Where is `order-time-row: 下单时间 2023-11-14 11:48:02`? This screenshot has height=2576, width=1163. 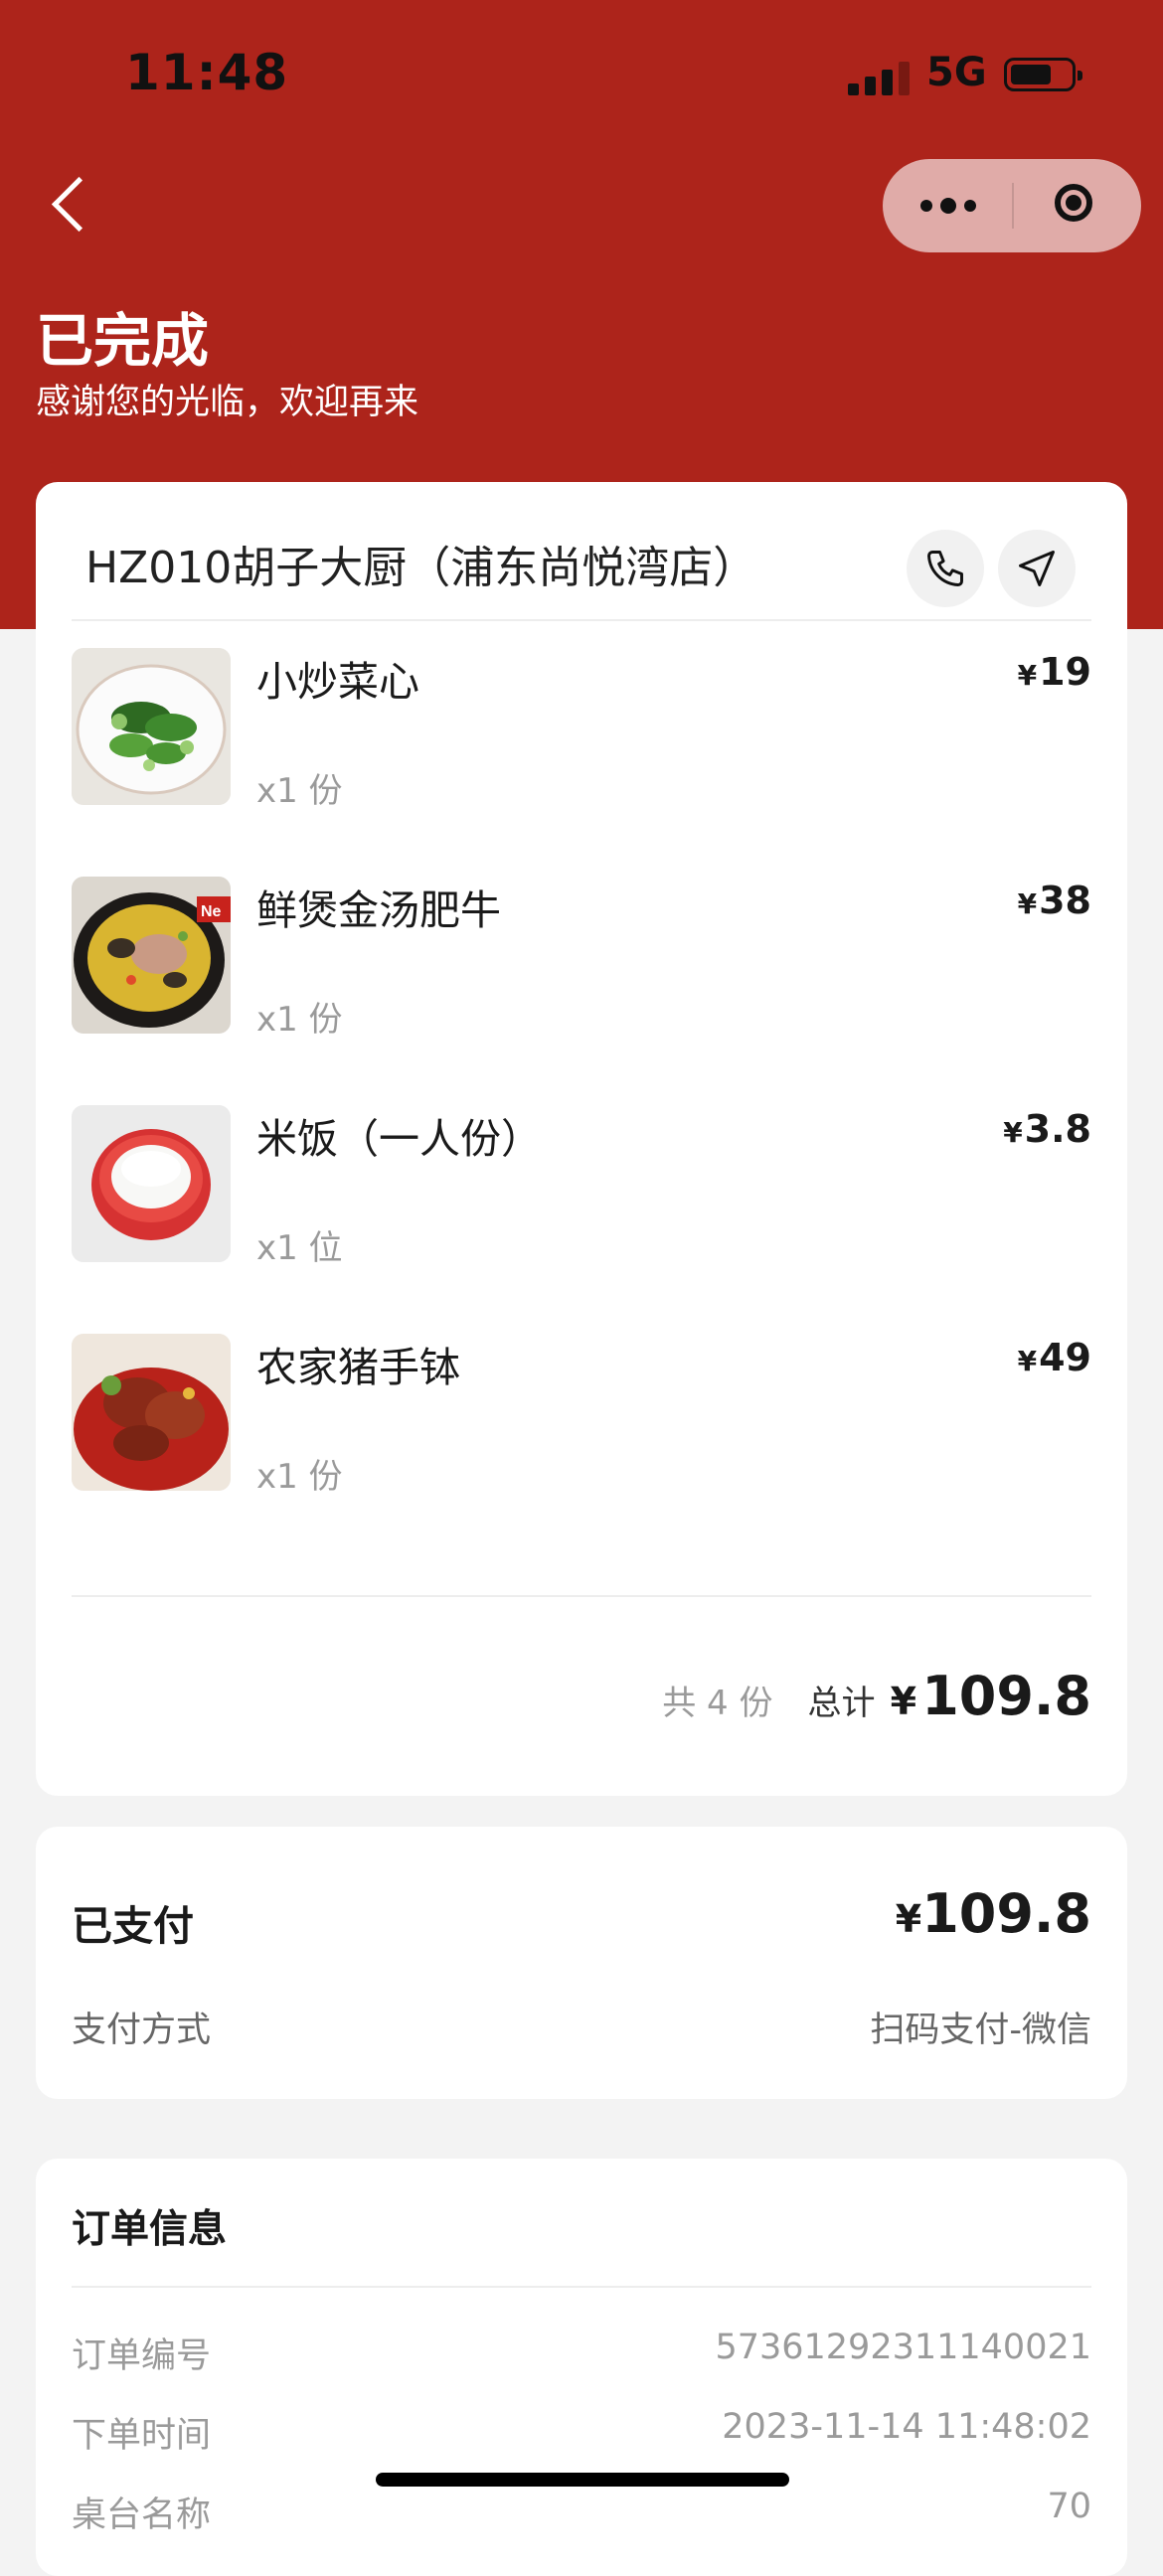 order-time-row: 下单时间 2023-11-14 11:48:02 is located at coordinates (581, 2432).